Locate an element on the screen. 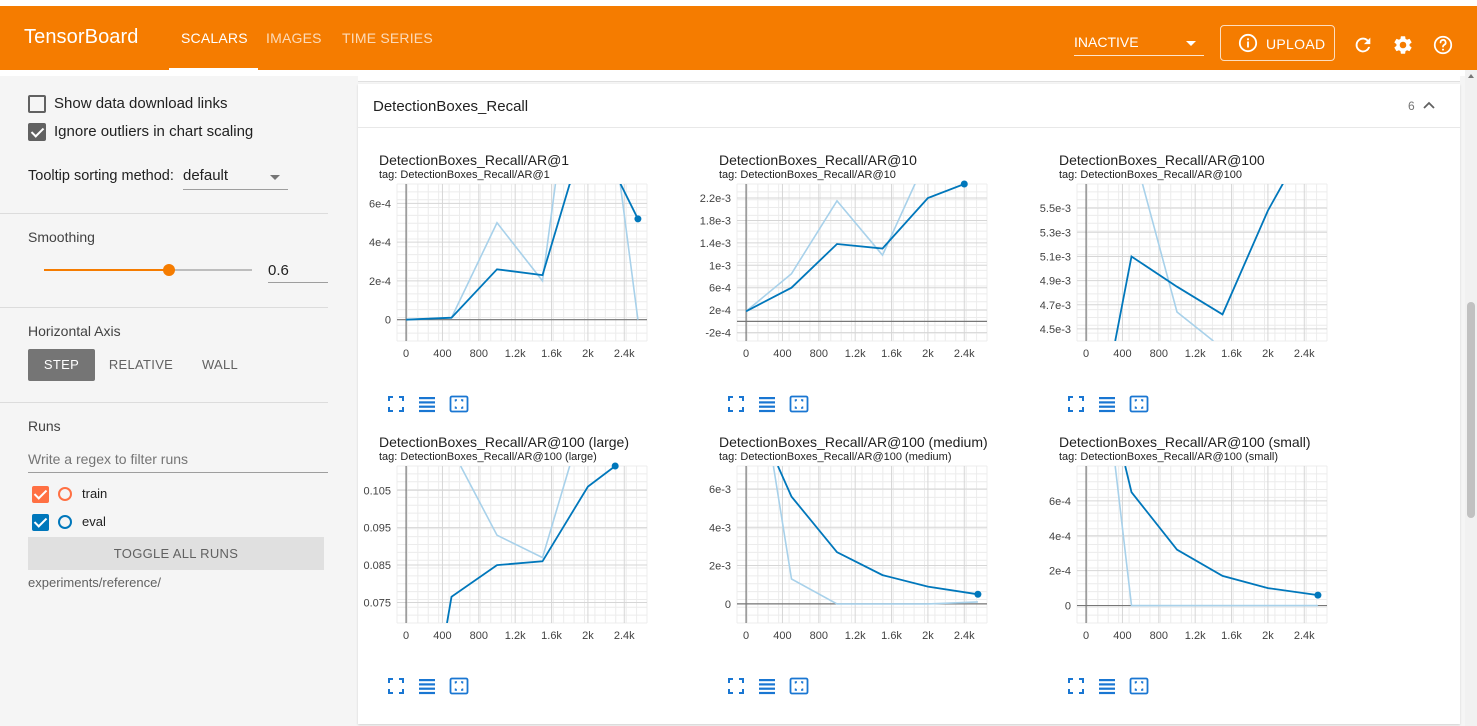 This screenshot has width=1477, height=726. y-tick-label: 2.2e-3 is located at coordinates (715, 199).